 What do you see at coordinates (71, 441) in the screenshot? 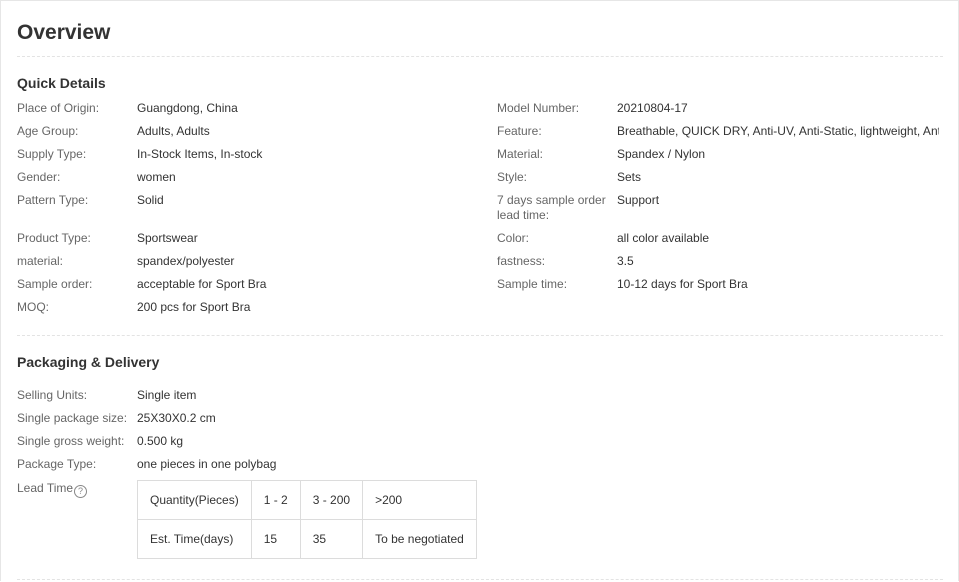
I see `packaging-label-gross-weight: Single gross weight:` at bounding box center [71, 441].